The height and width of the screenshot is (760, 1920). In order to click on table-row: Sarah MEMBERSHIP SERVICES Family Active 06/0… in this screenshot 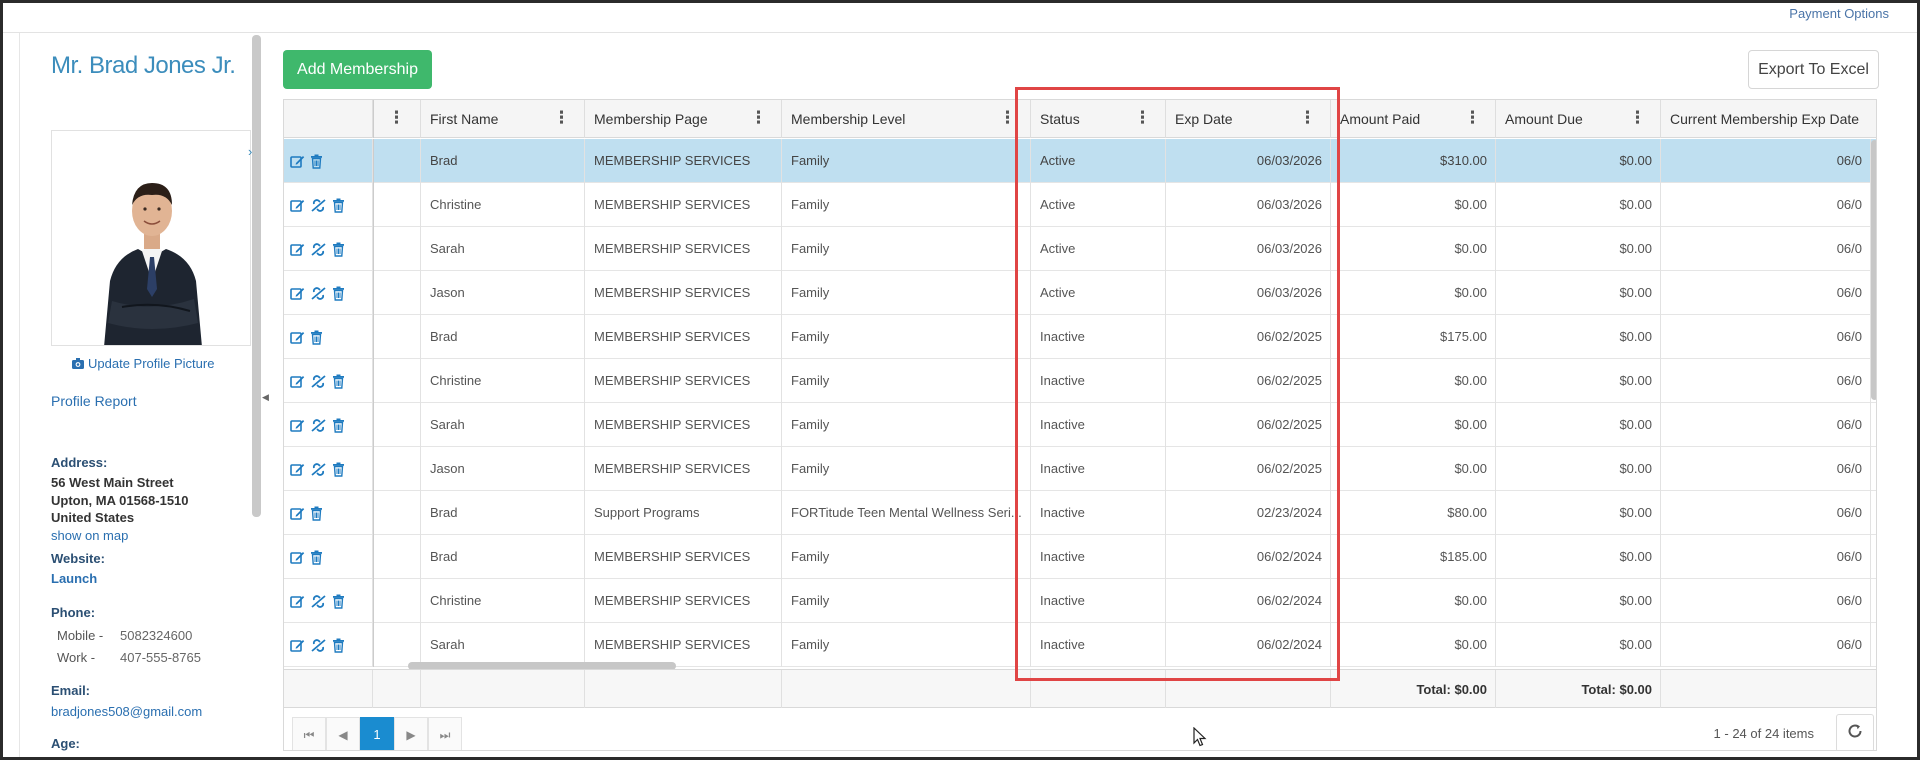, I will do `click(1080, 249)`.